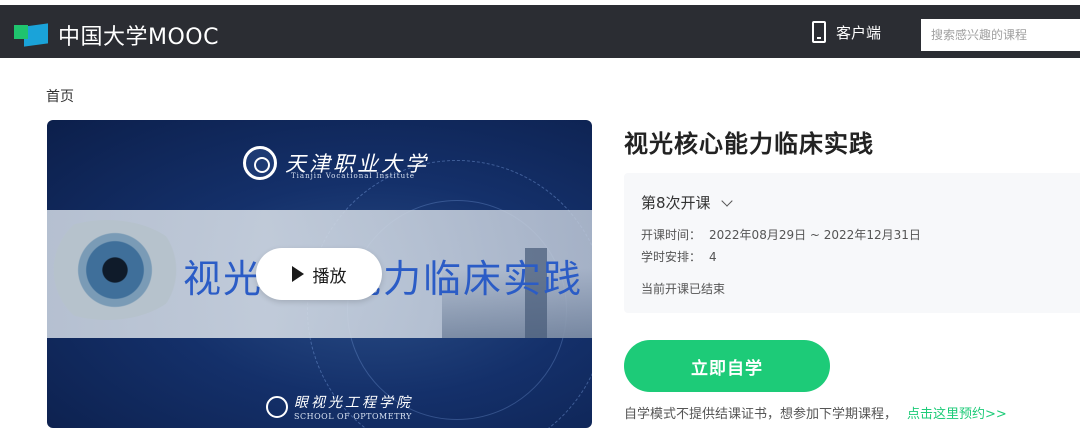 The width and height of the screenshot is (1080, 445). I want to click on mobile-phone-icon, so click(819, 32).